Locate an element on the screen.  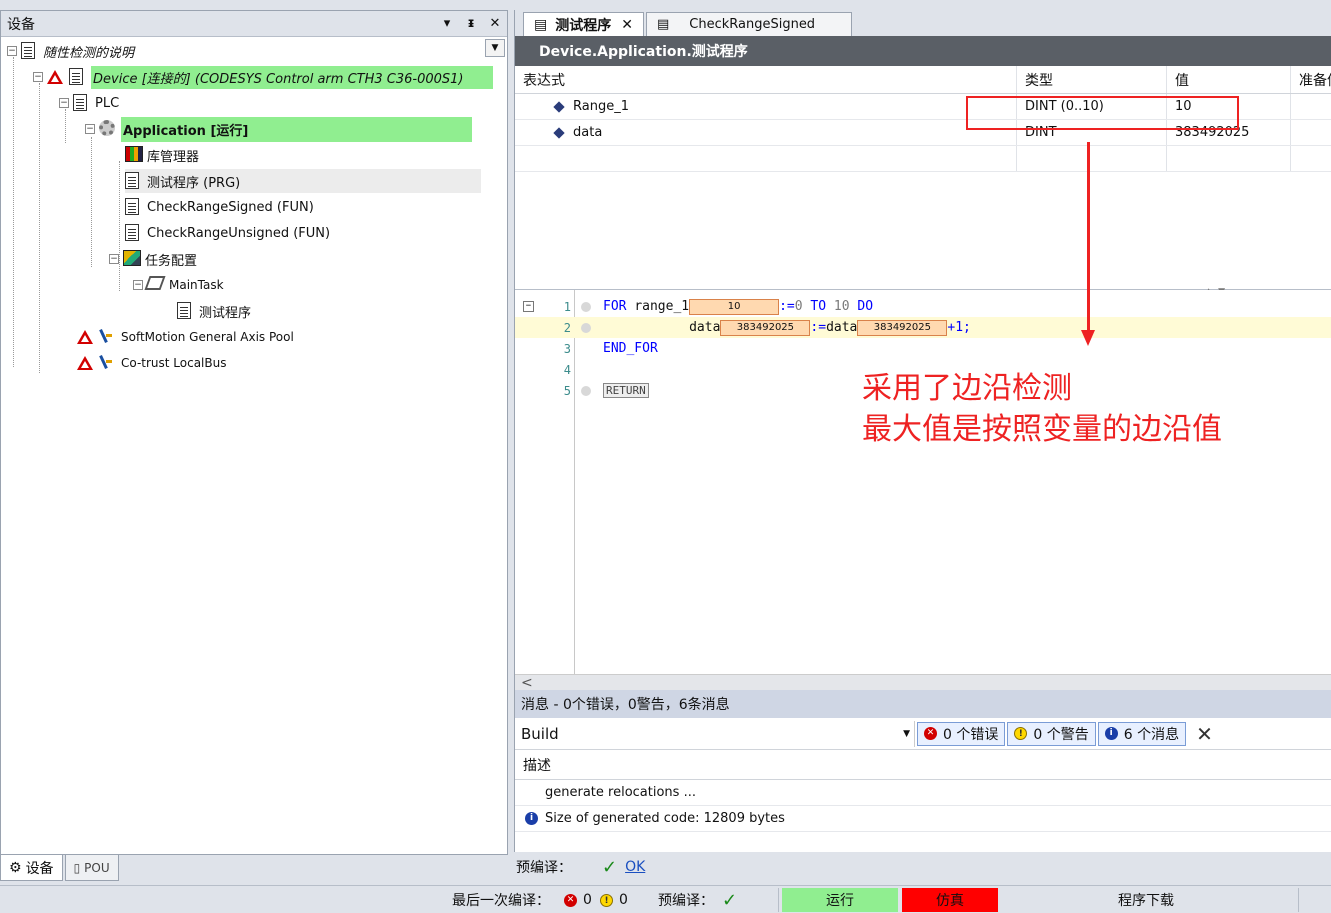
tree-item-label: 测试程序 is located at coordinates (225, 313).